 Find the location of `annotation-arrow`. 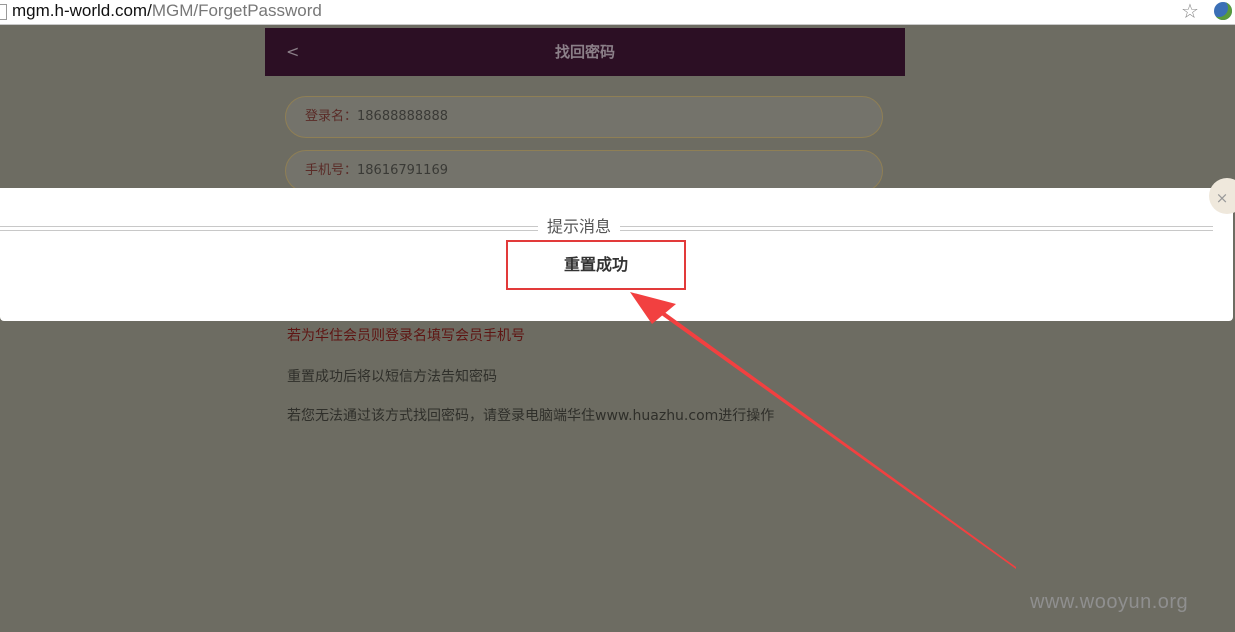

annotation-arrow is located at coordinates (823, 430).